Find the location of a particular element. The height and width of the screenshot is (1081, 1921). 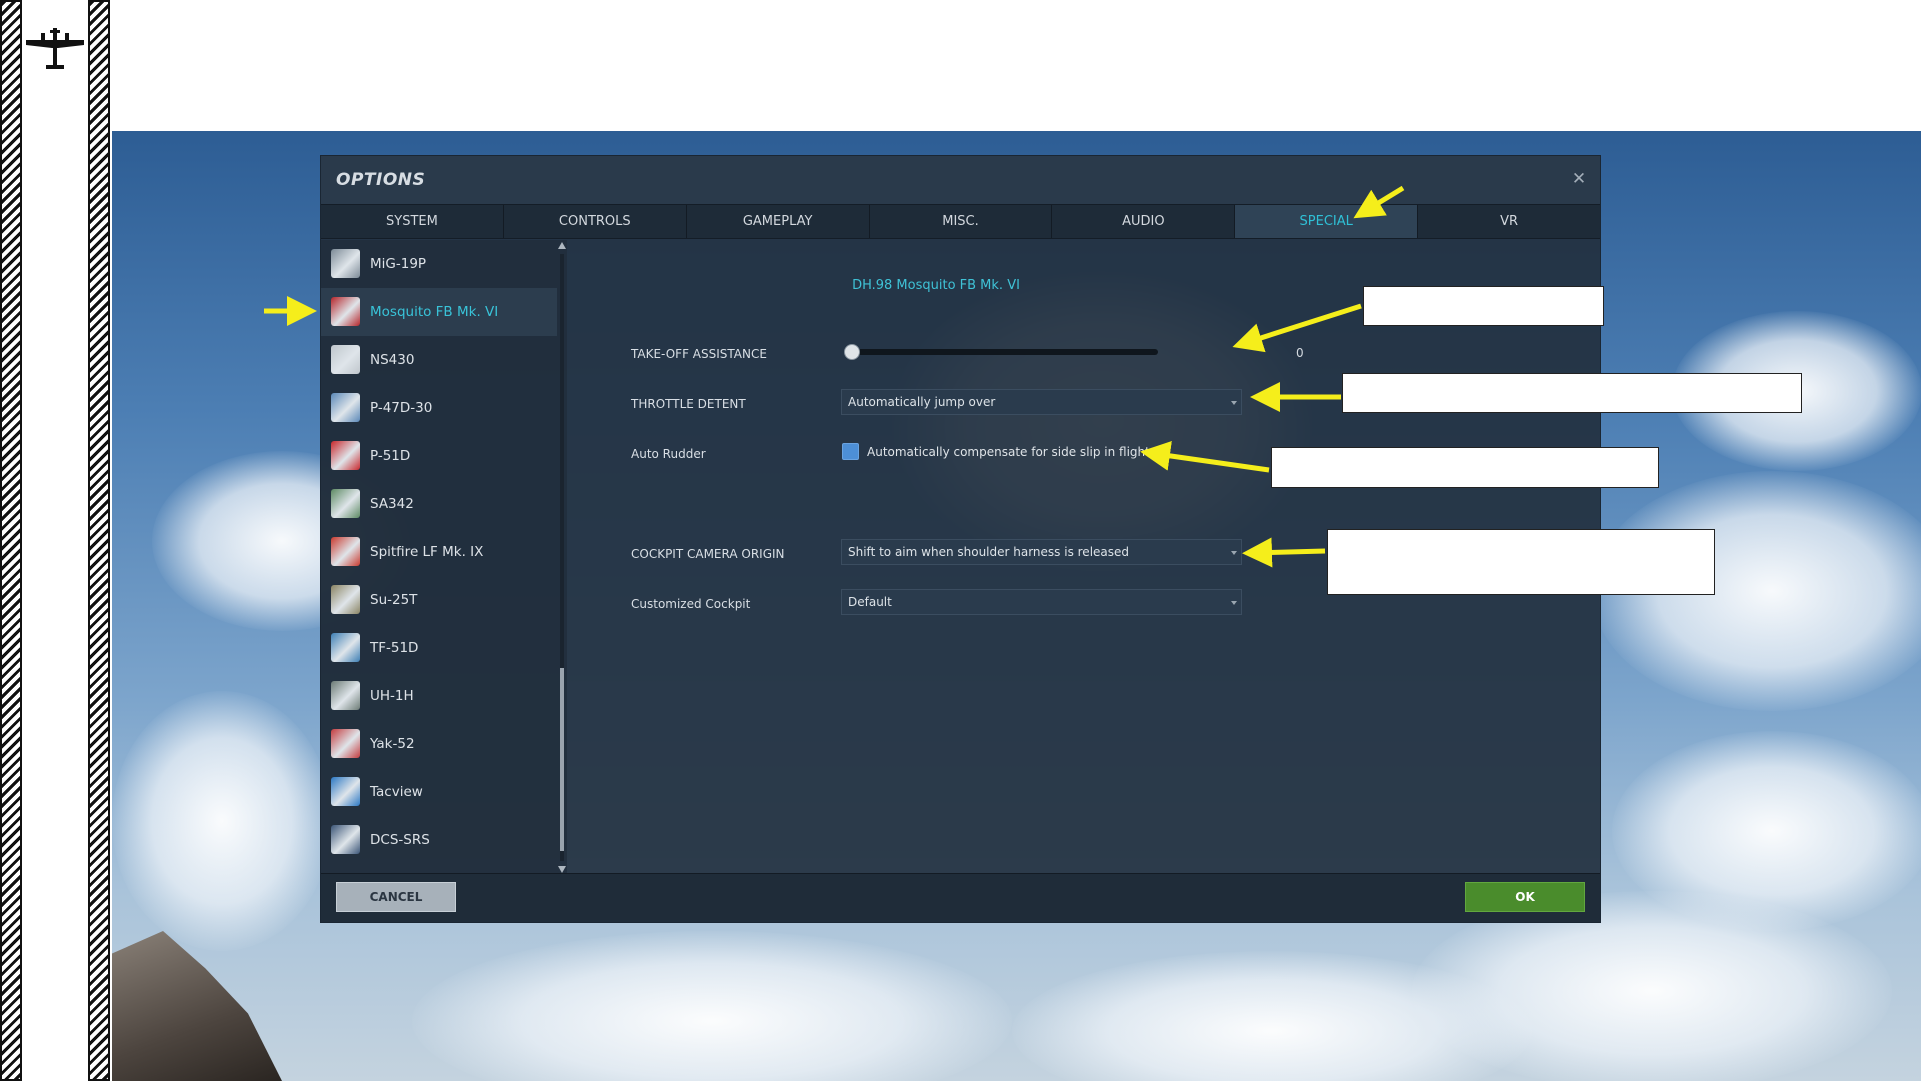

p51d-icon is located at coordinates (345, 455).